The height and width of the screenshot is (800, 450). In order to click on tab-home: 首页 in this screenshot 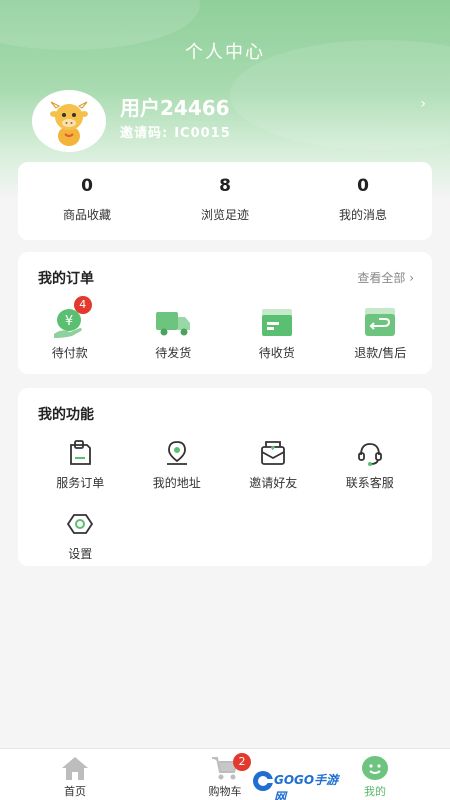, I will do `click(75, 774)`.